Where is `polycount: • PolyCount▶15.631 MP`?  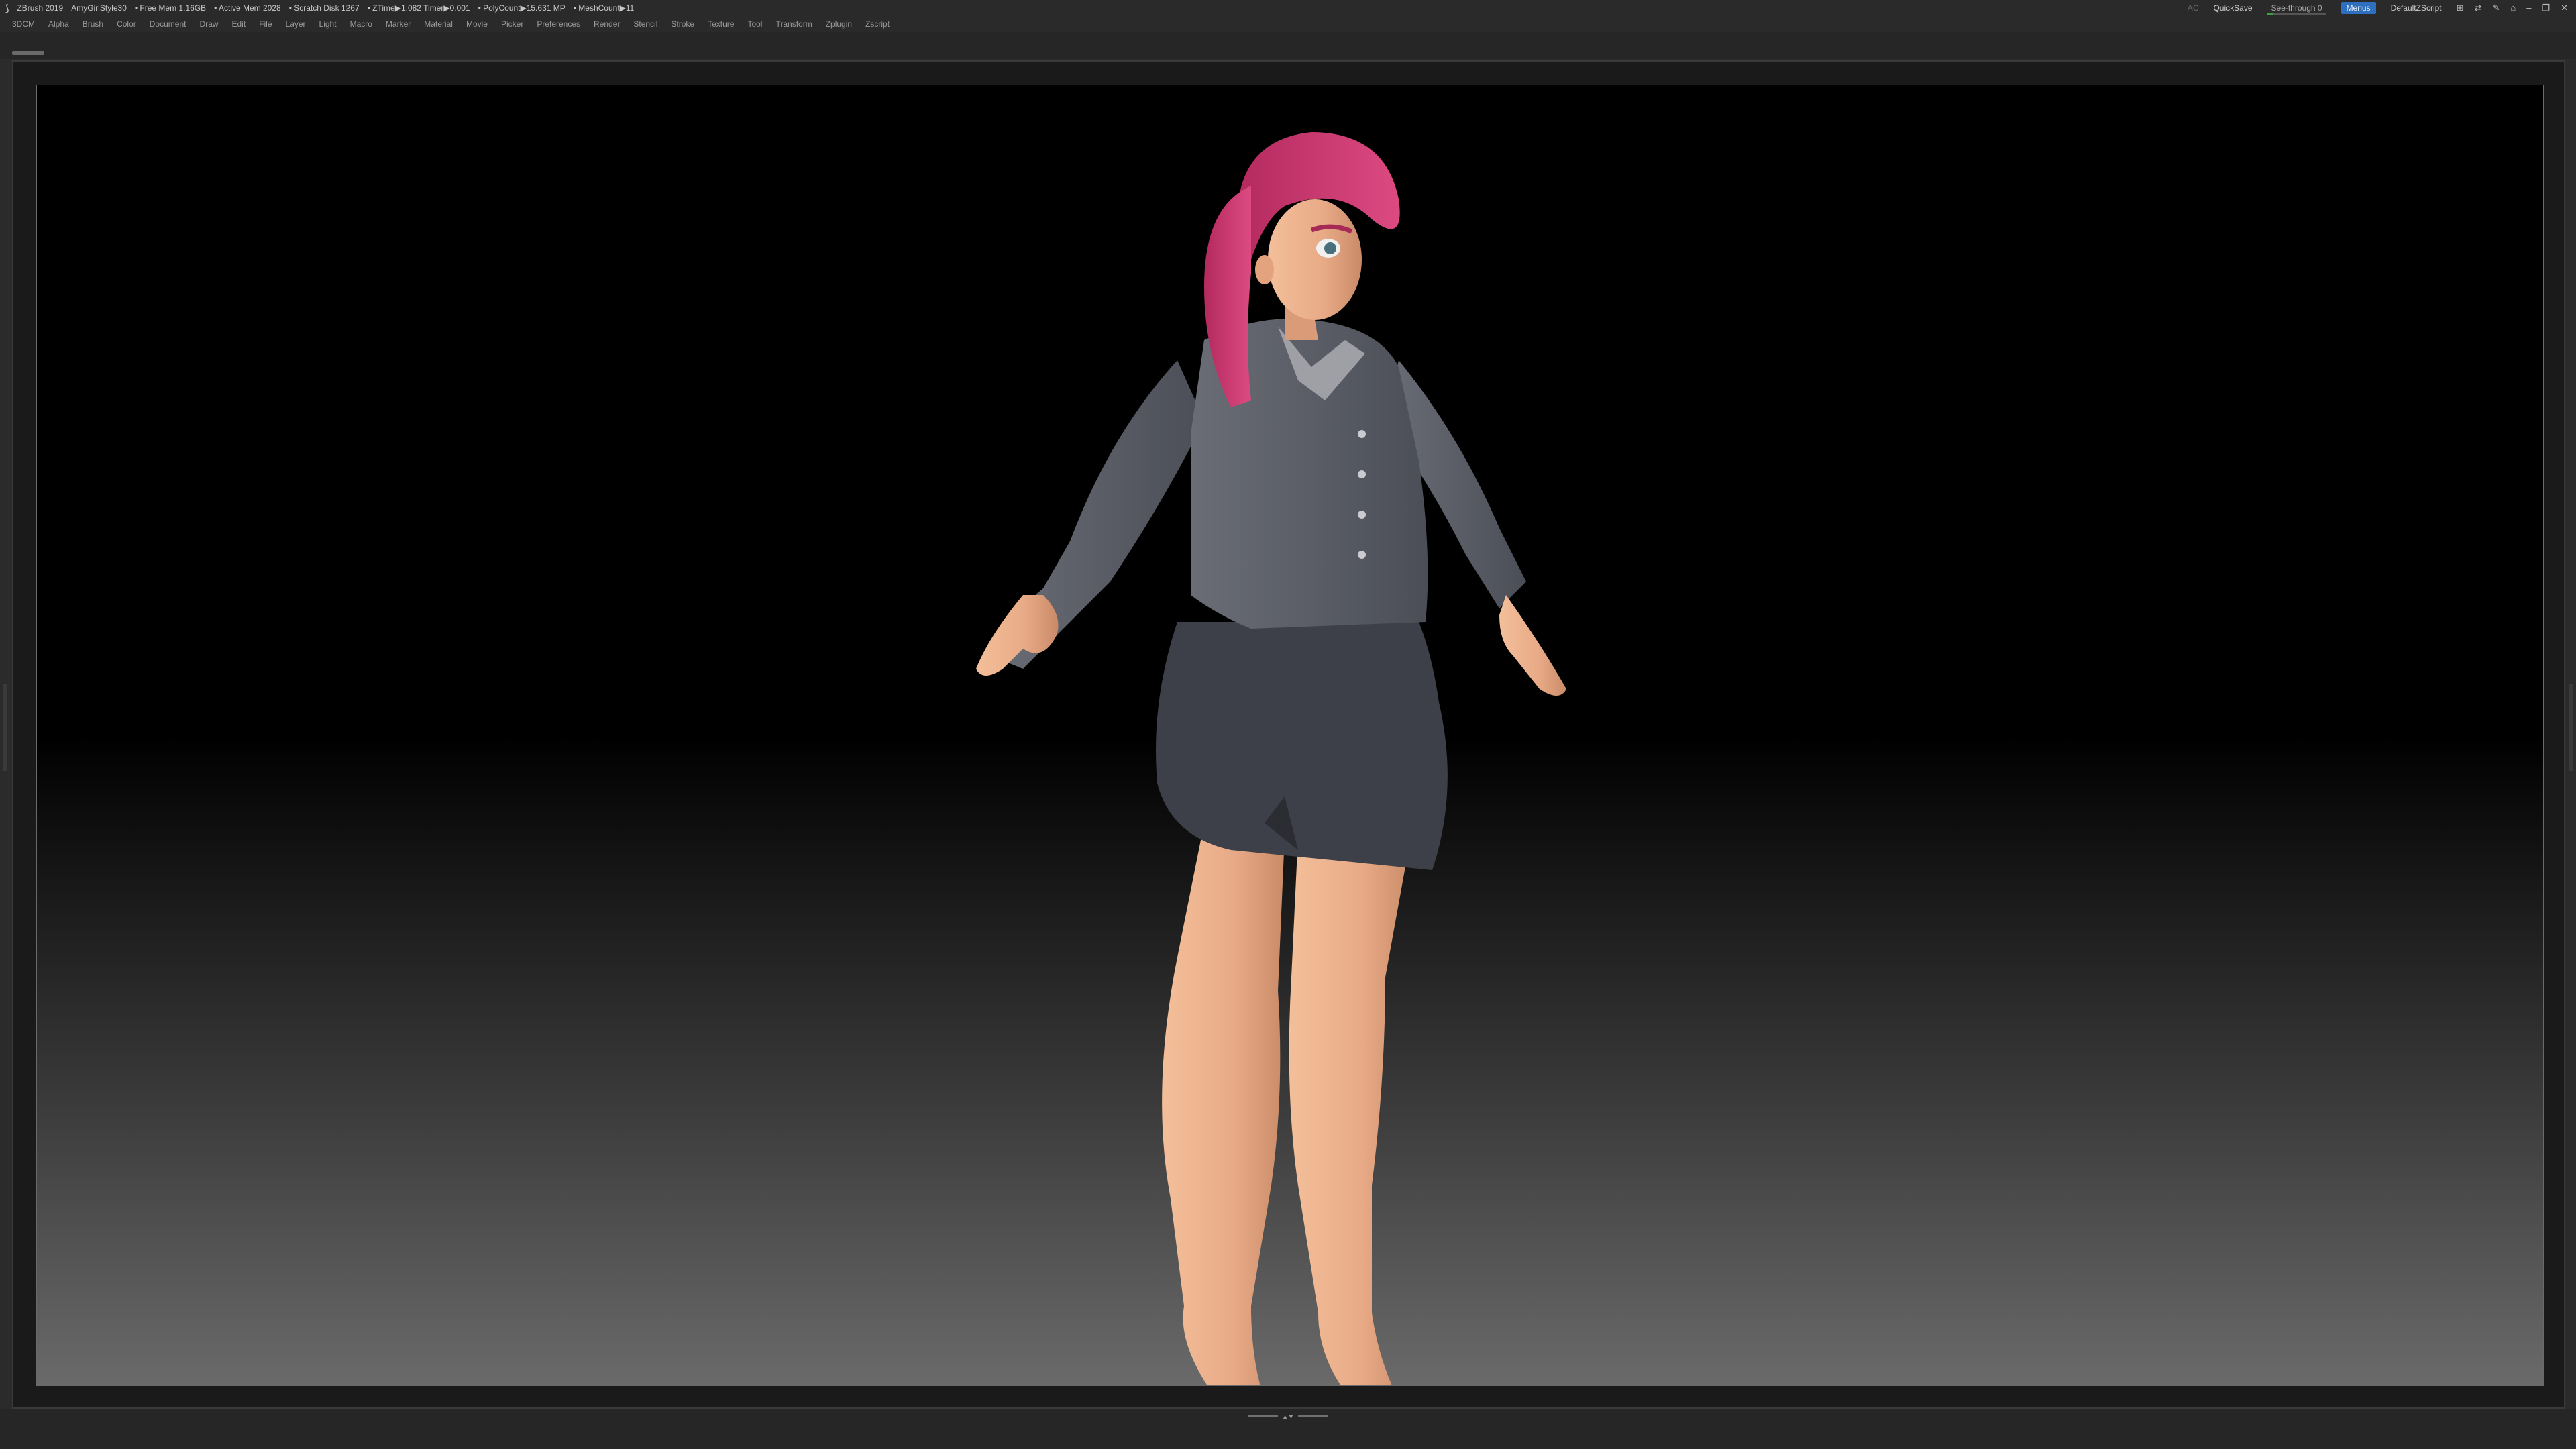 polycount: • PolyCount▶15.631 MP is located at coordinates (522, 8).